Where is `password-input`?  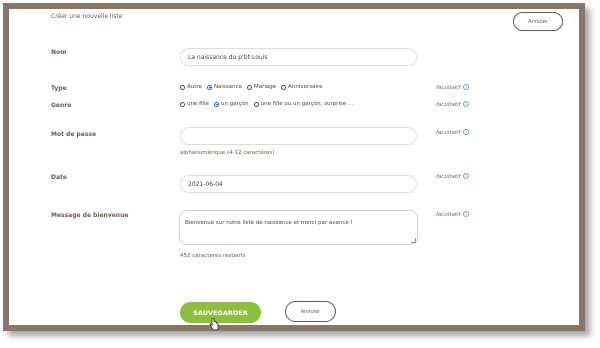 password-input is located at coordinates (298, 136).